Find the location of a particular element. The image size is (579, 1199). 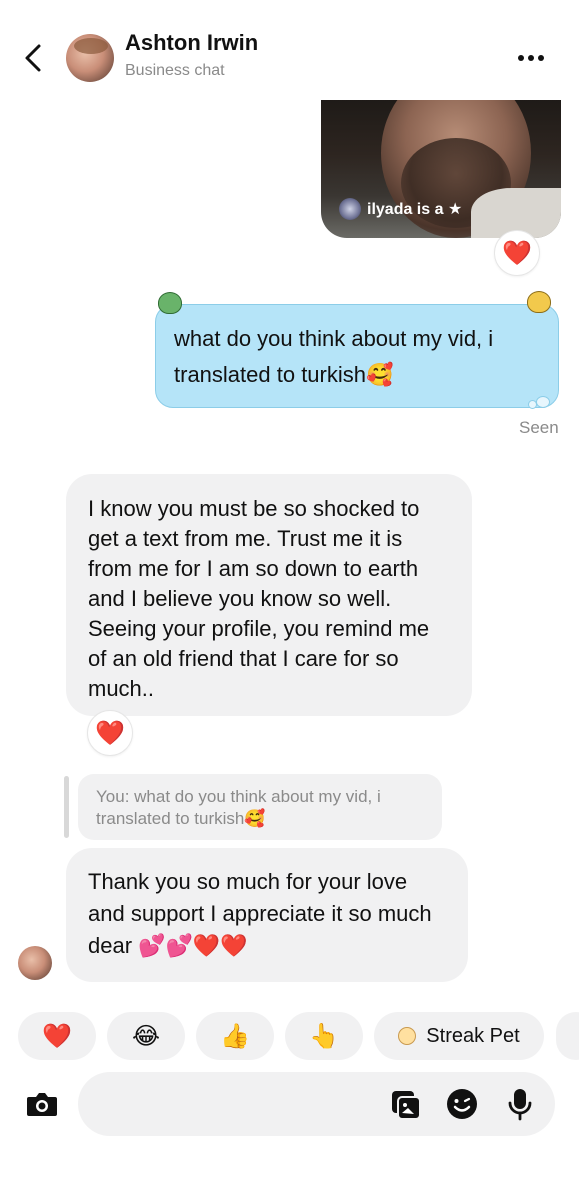

quick-reply-bar: ❤️ 😂 👍 👆 Streak Pet is located at coordinates (289, 1036).